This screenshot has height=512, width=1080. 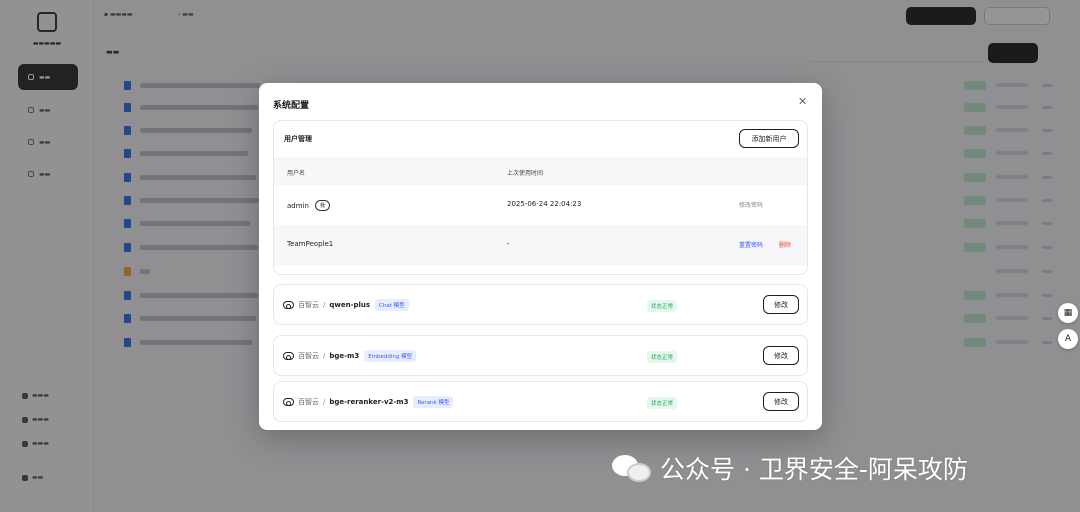 I want to click on delete-user-link: 删除, so click(x=785, y=244).